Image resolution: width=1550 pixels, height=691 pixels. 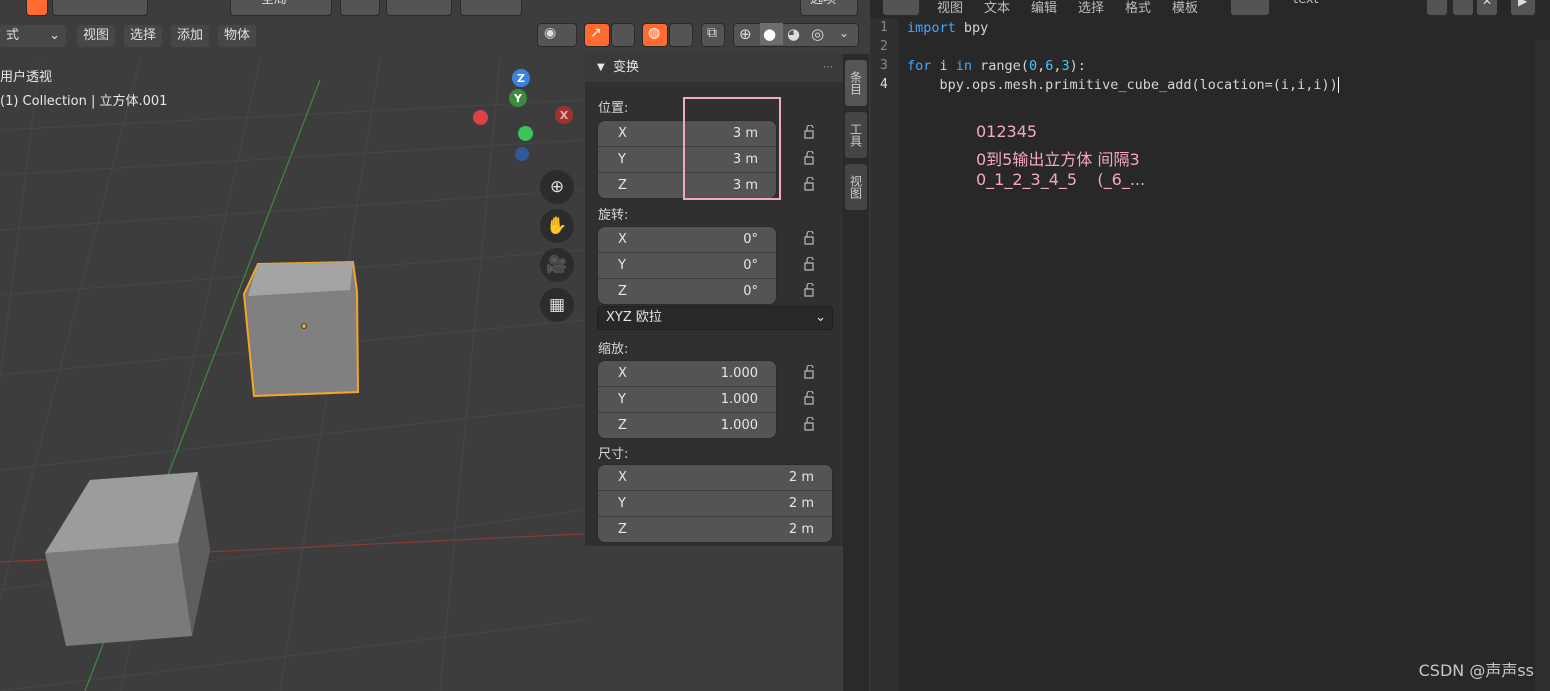 I want to click on shading-buttons: ⊕ ● ◕ ◎ ⌄, so click(x=796, y=35).